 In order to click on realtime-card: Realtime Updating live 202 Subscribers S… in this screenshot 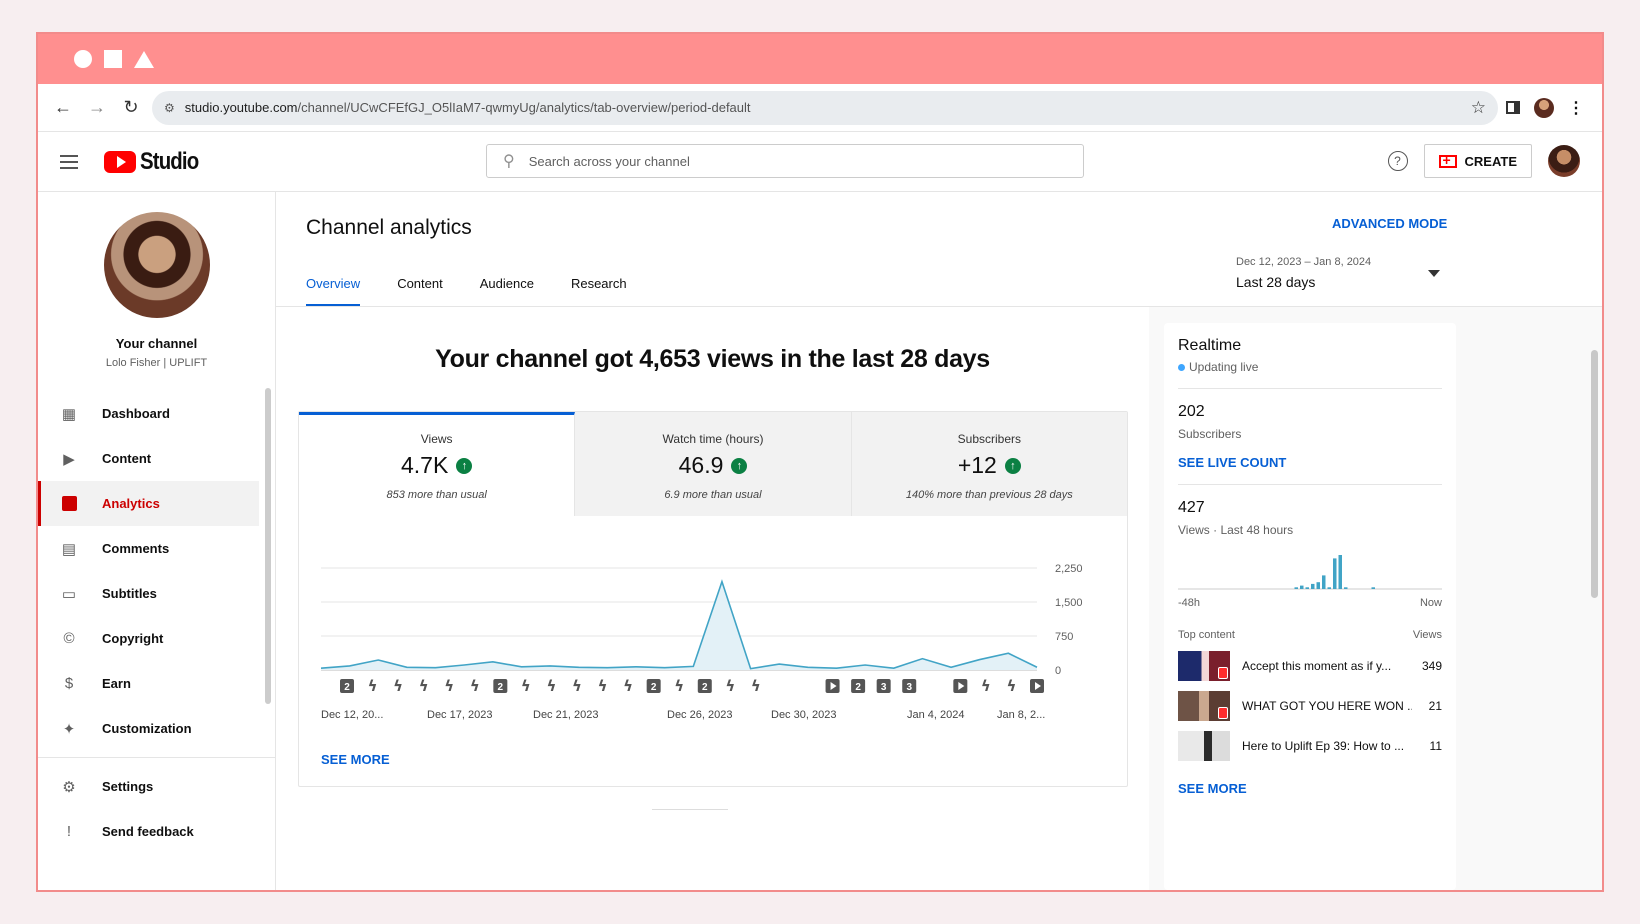, I will do `click(1310, 606)`.